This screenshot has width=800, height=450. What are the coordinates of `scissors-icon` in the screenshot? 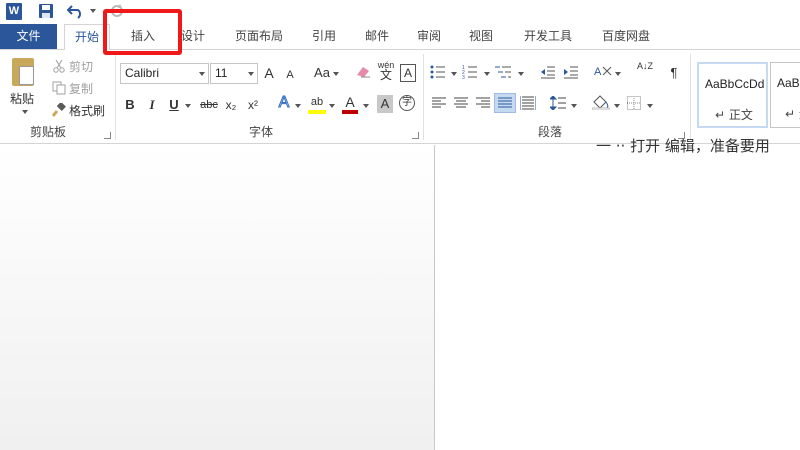 It's located at (59, 66).